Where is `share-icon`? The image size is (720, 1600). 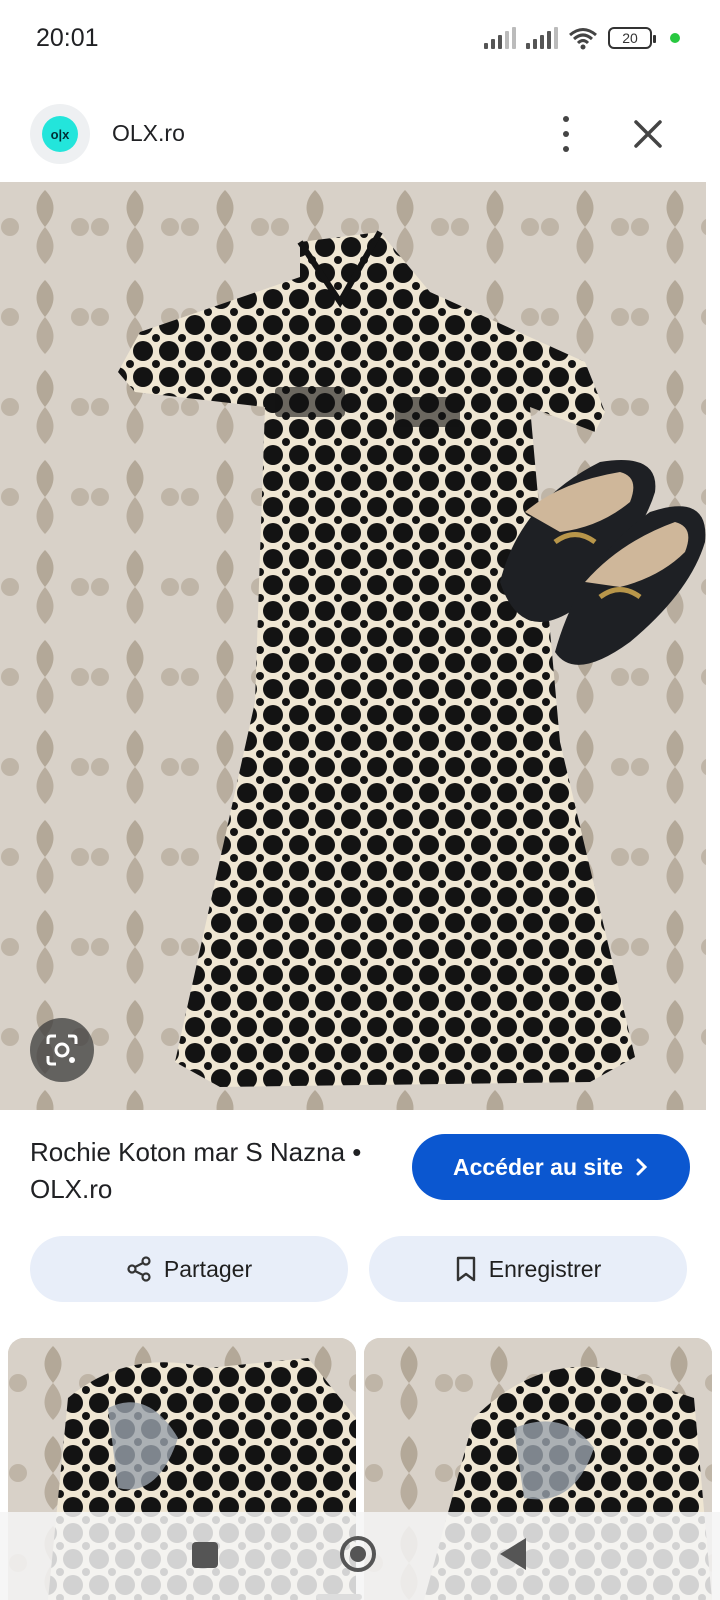
share-icon is located at coordinates (139, 1269).